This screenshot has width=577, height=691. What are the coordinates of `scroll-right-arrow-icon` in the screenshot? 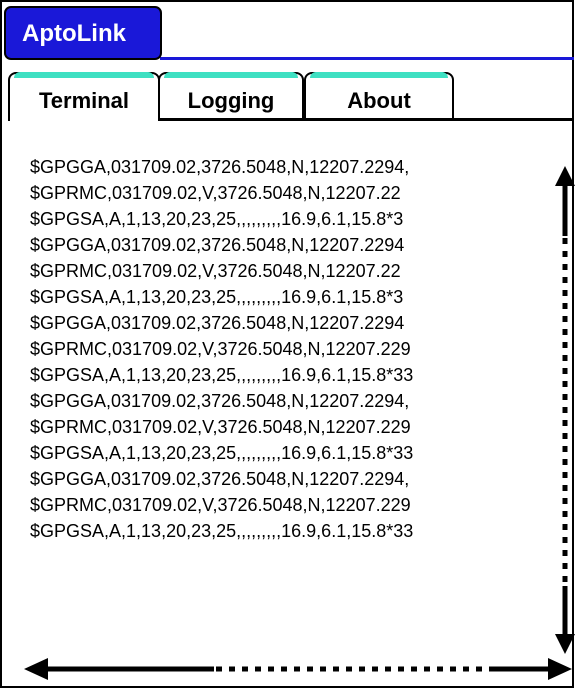 It's located at (560, 669).